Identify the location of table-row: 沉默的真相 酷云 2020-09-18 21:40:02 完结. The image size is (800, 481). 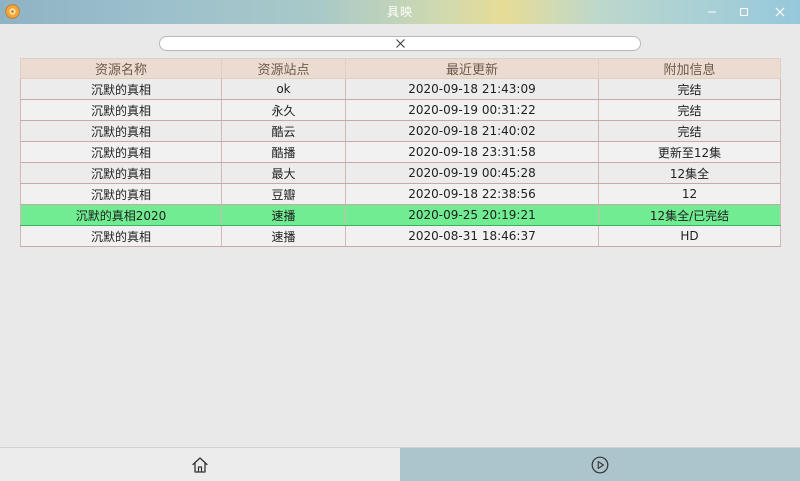
(400, 131).